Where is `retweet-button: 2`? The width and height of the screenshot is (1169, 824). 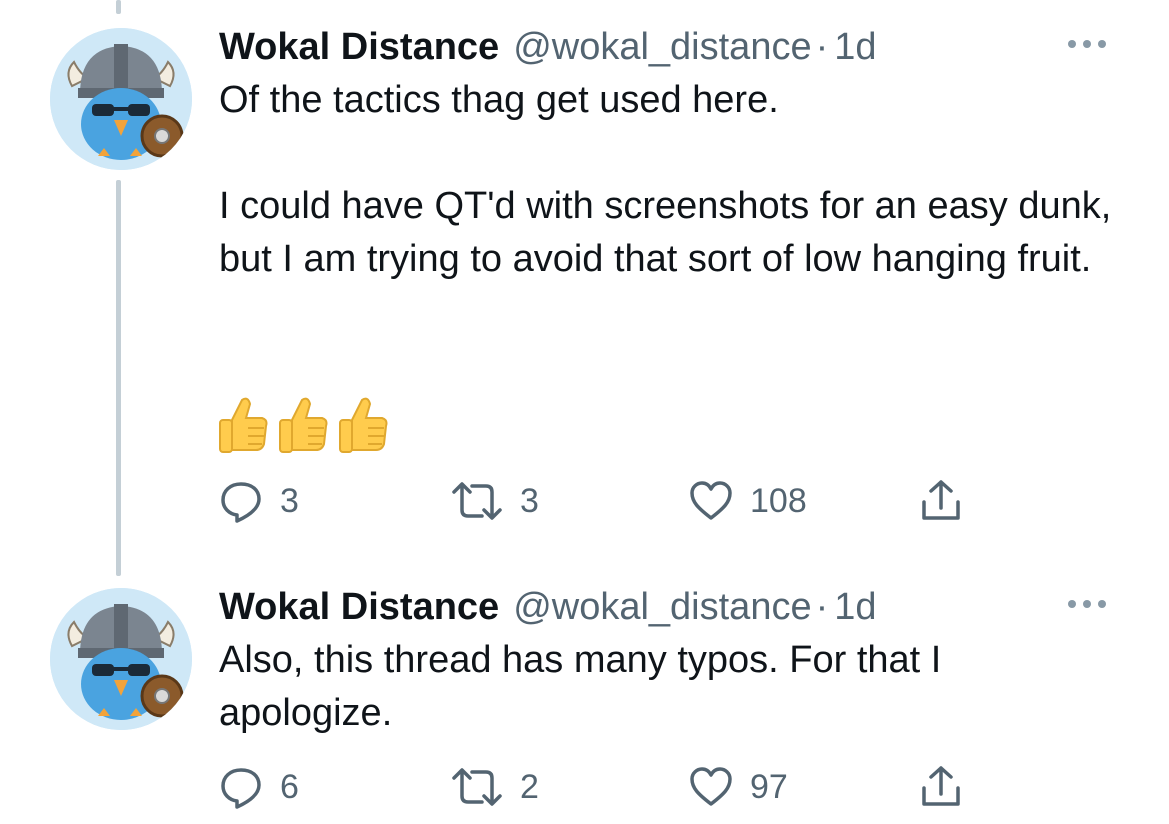 retweet-button: 2 is located at coordinates (494, 787).